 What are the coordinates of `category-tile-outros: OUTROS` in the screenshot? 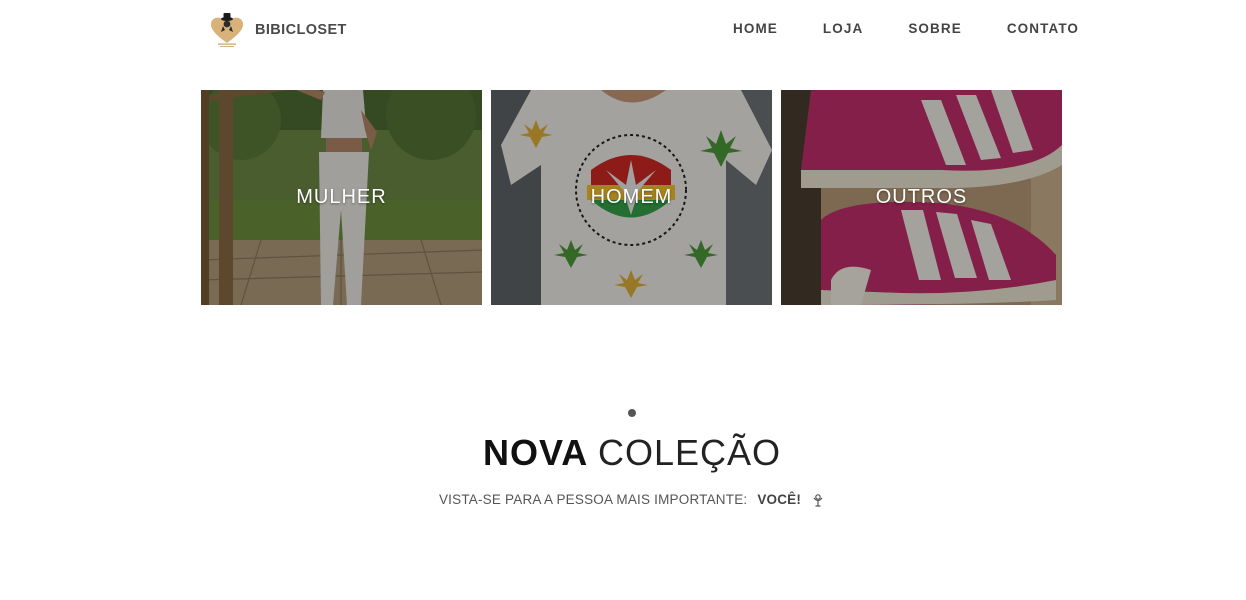 It's located at (921, 197).